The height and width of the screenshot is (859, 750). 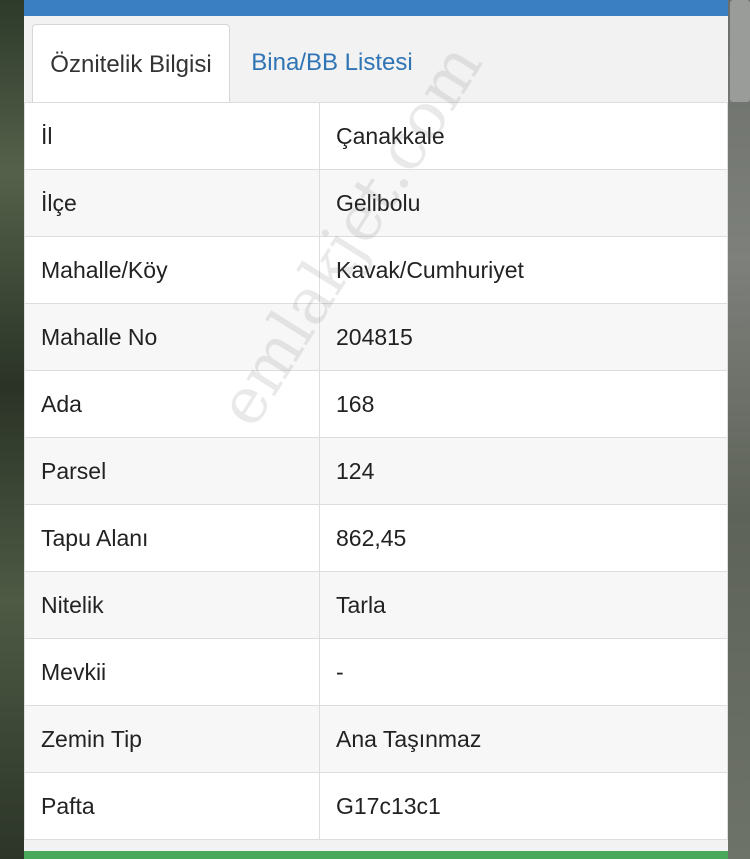 What do you see at coordinates (523, 404) in the screenshot?
I see `attribute-value: 168` at bounding box center [523, 404].